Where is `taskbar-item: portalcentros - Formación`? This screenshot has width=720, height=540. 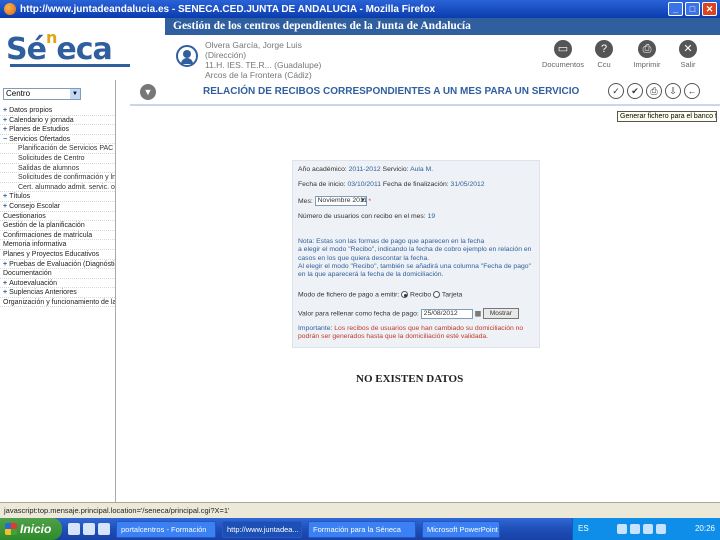 taskbar-item: portalcentros - Formación is located at coordinates (166, 529).